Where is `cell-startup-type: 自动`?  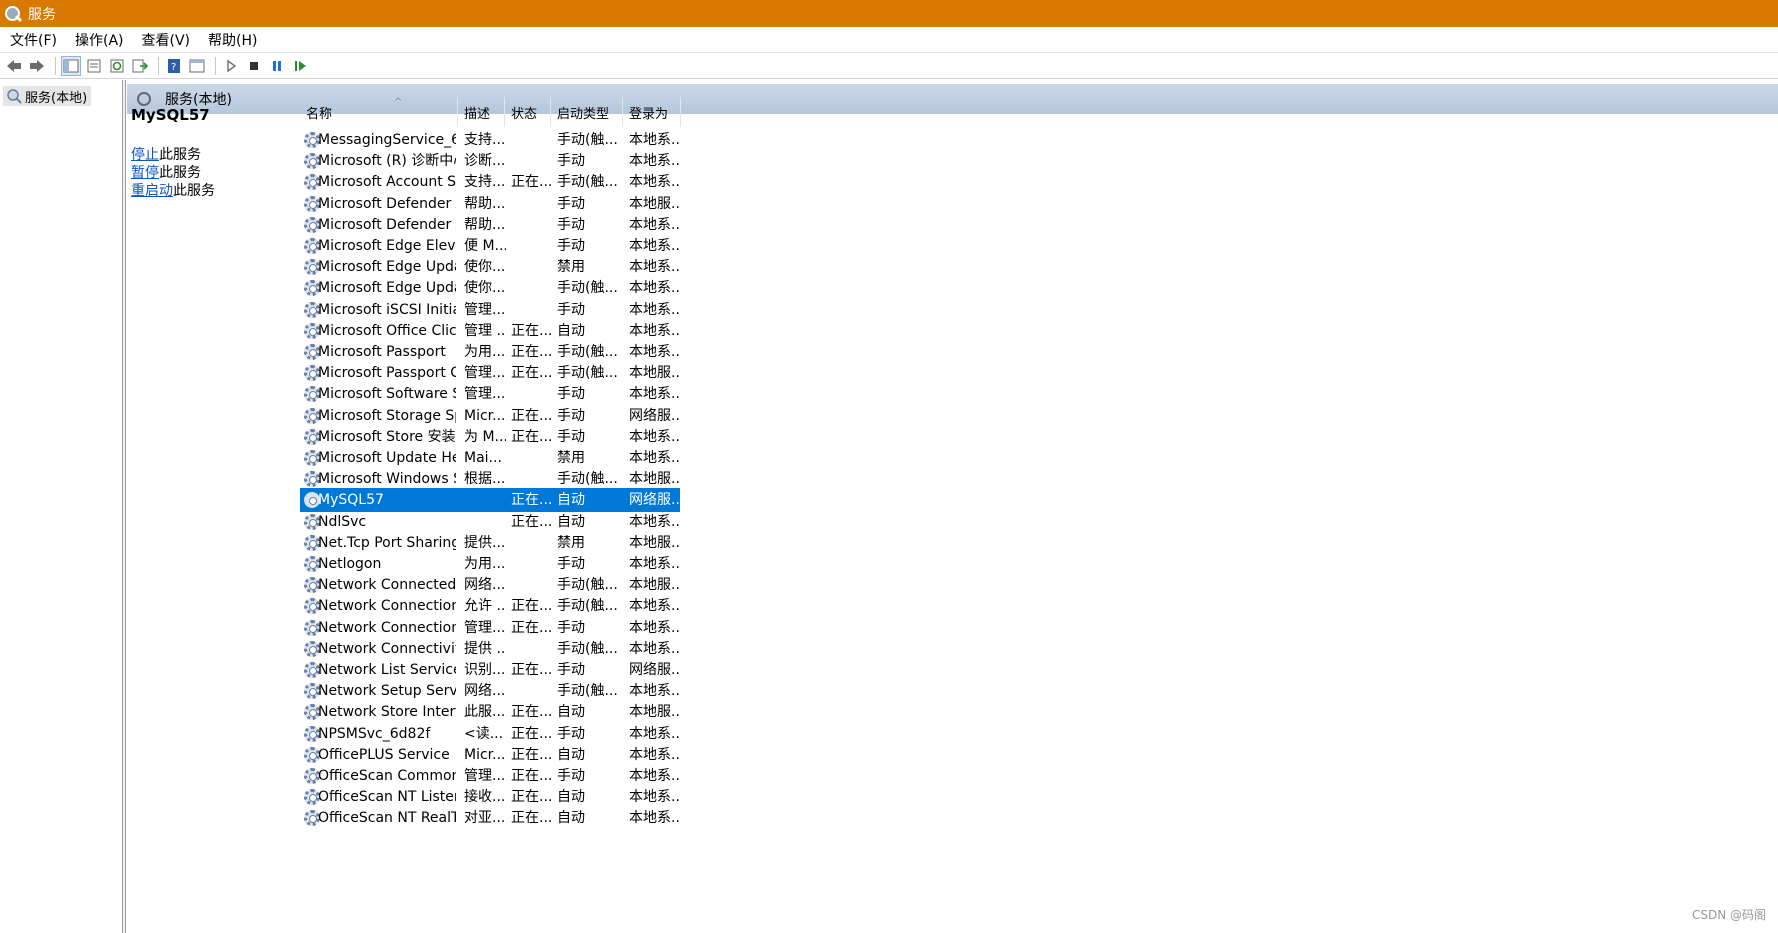 cell-startup-type: 自动 is located at coordinates (571, 818).